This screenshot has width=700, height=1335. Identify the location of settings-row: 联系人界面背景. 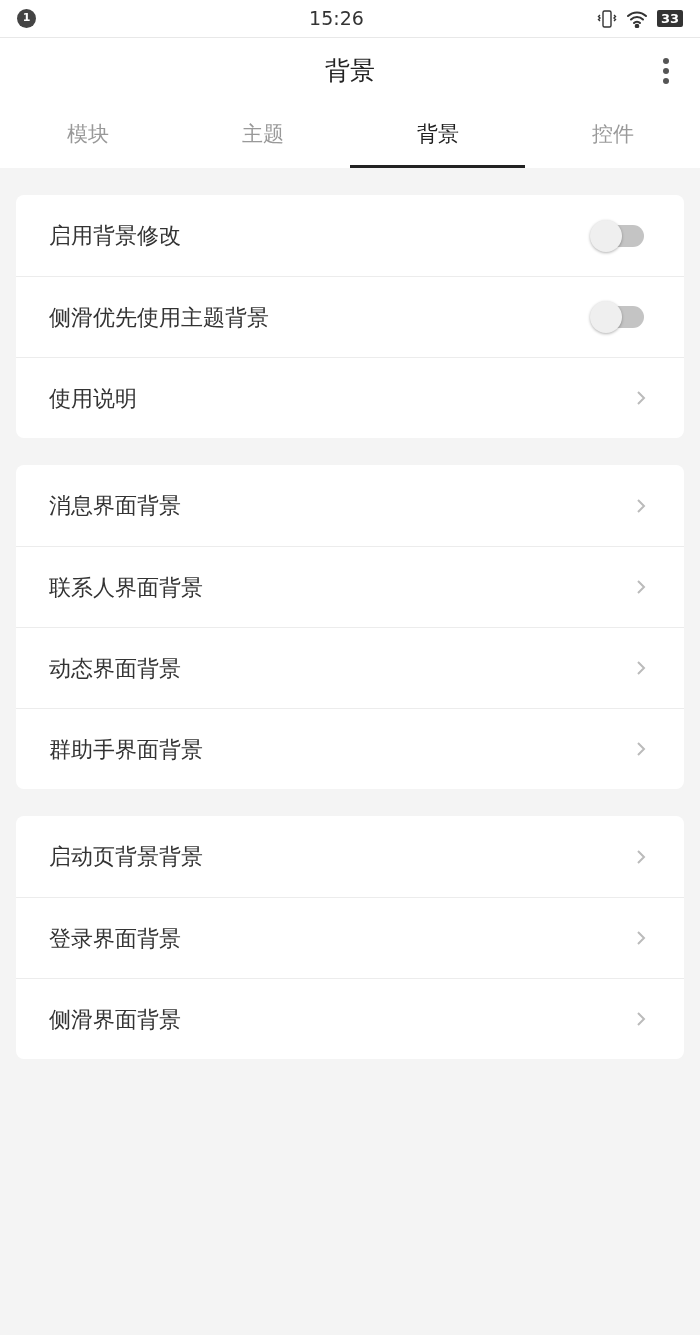
(350, 586).